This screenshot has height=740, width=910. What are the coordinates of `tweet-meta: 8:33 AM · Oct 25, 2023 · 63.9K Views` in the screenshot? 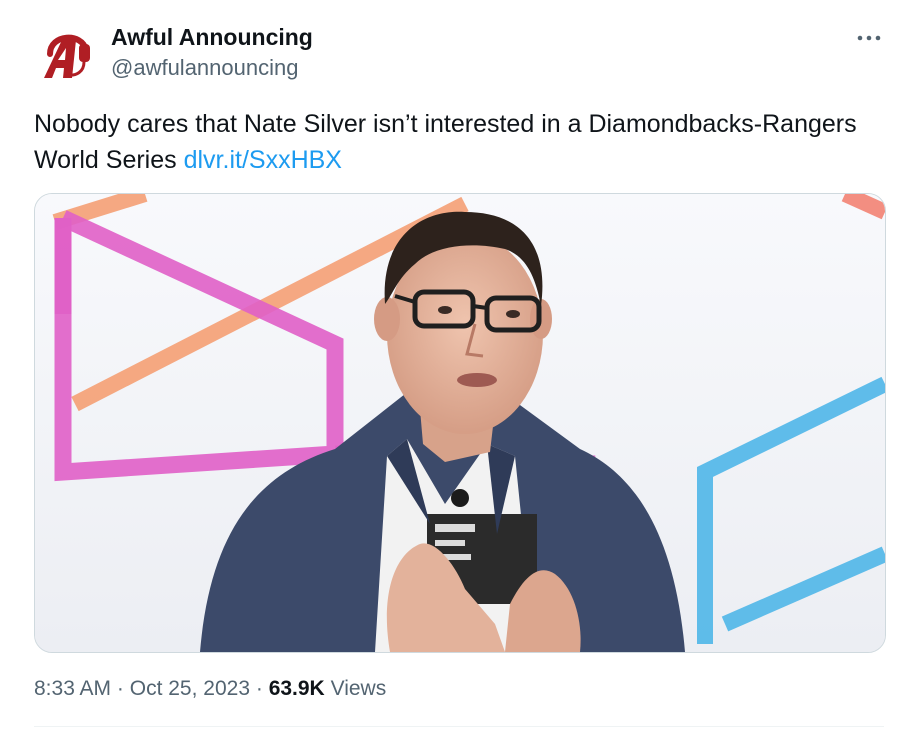 It's located at (210, 689).